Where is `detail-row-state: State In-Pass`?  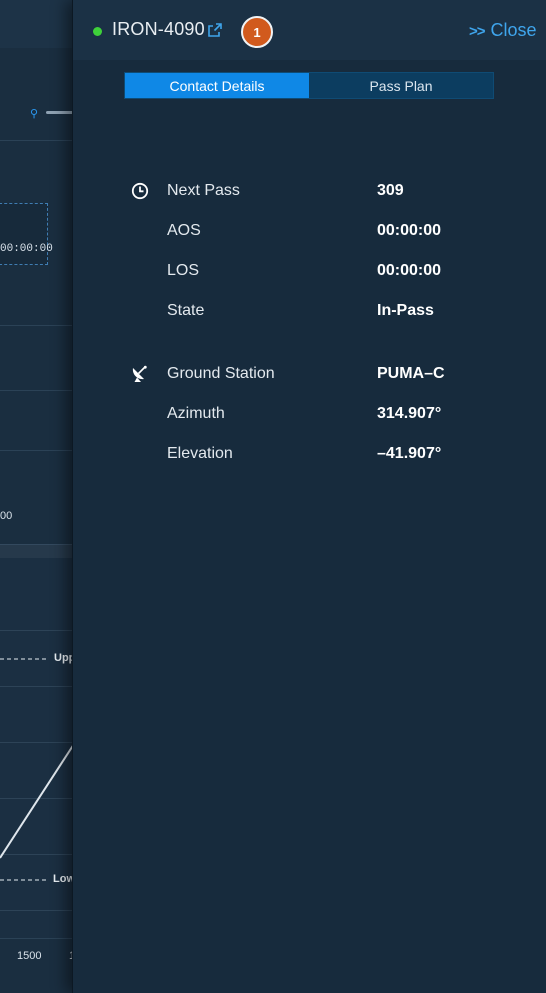
detail-row-state: State In-Pass is located at coordinates (309, 312).